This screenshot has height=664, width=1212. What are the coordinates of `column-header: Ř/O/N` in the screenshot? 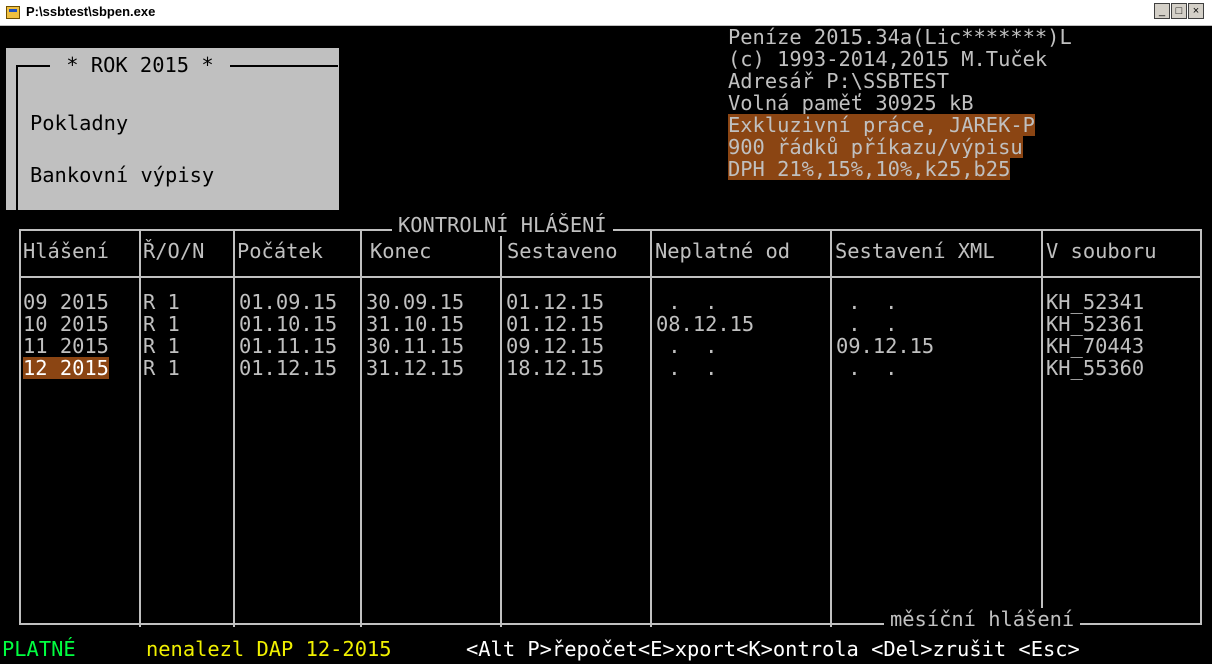 It's located at (173, 251).